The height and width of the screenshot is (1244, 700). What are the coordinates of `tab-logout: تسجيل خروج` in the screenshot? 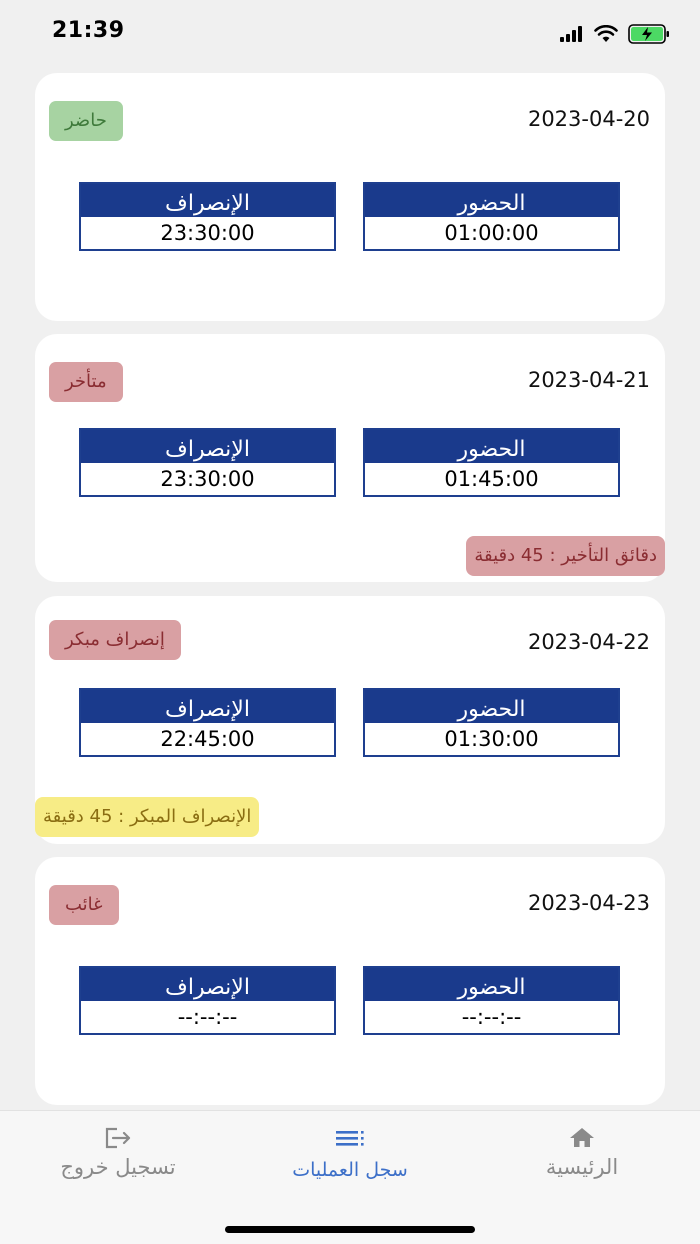 It's located at (118, 1152).